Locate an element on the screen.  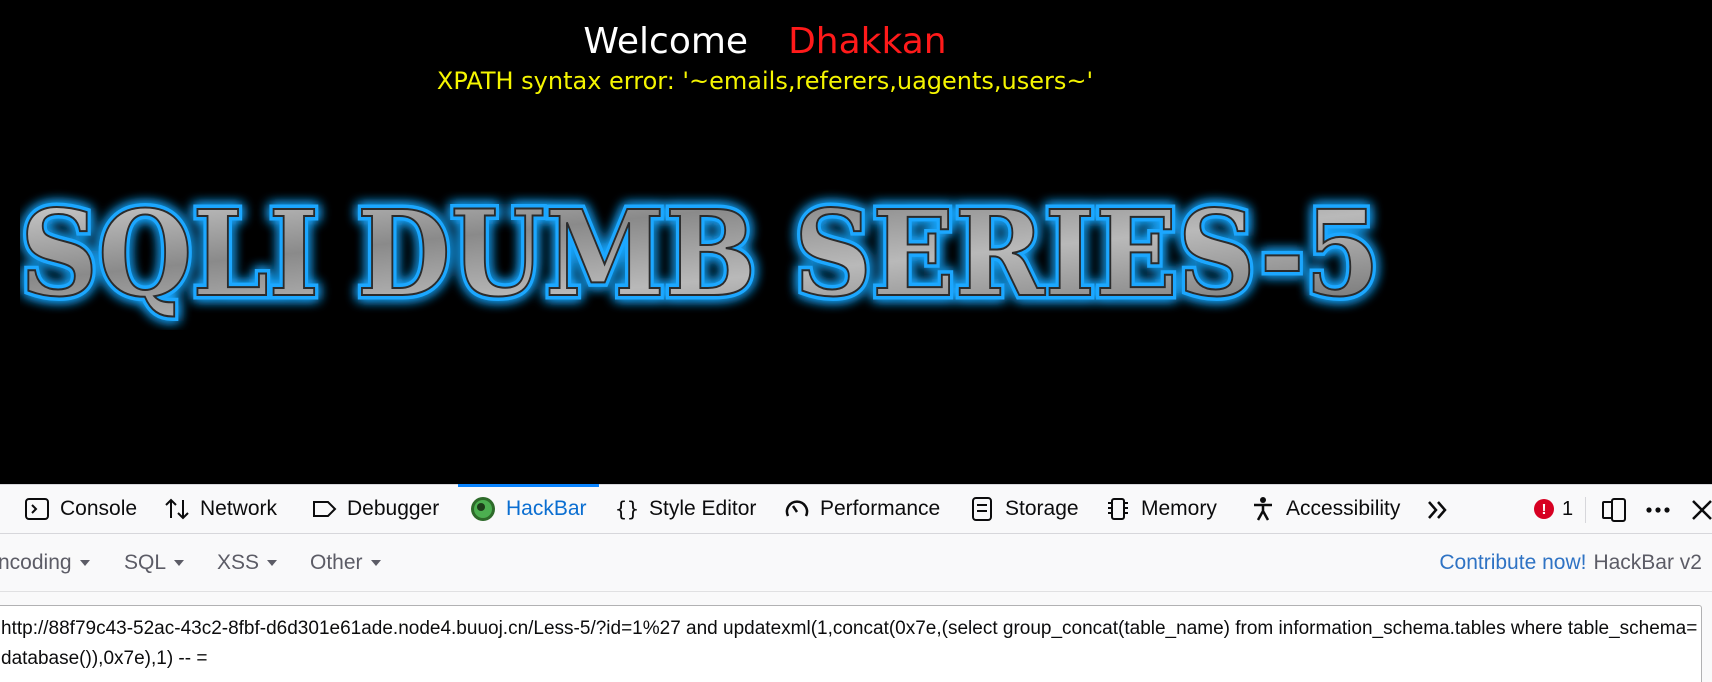
responsive-design-icon is located at coordinates (1614, 510).